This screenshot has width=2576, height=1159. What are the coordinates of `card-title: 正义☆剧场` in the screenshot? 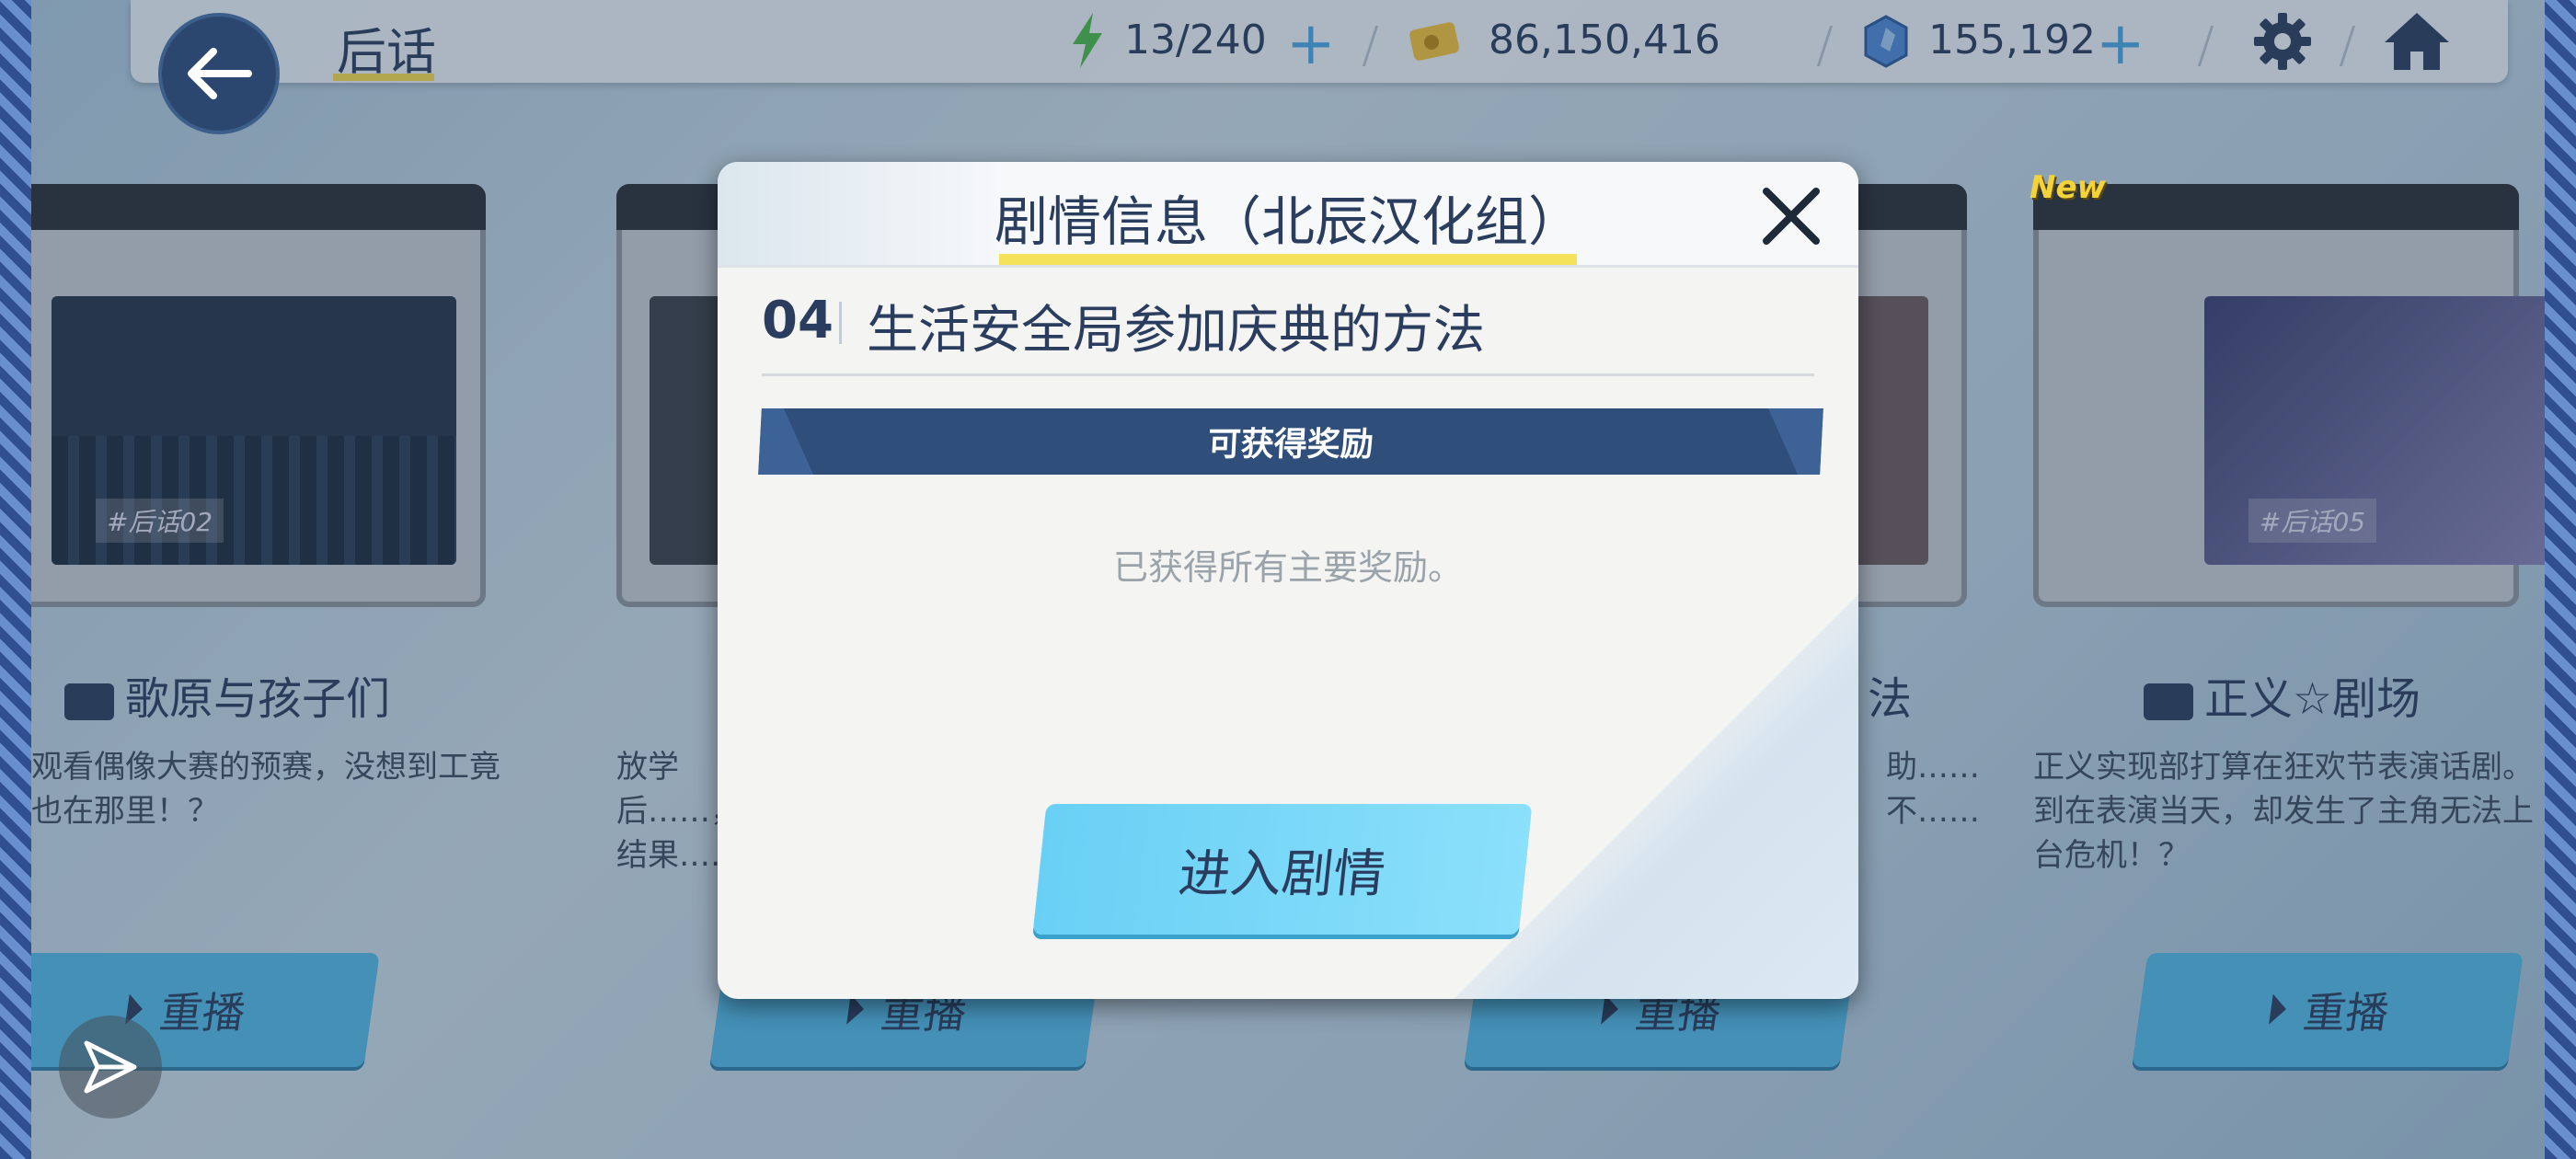 It's located at (2282, 694).